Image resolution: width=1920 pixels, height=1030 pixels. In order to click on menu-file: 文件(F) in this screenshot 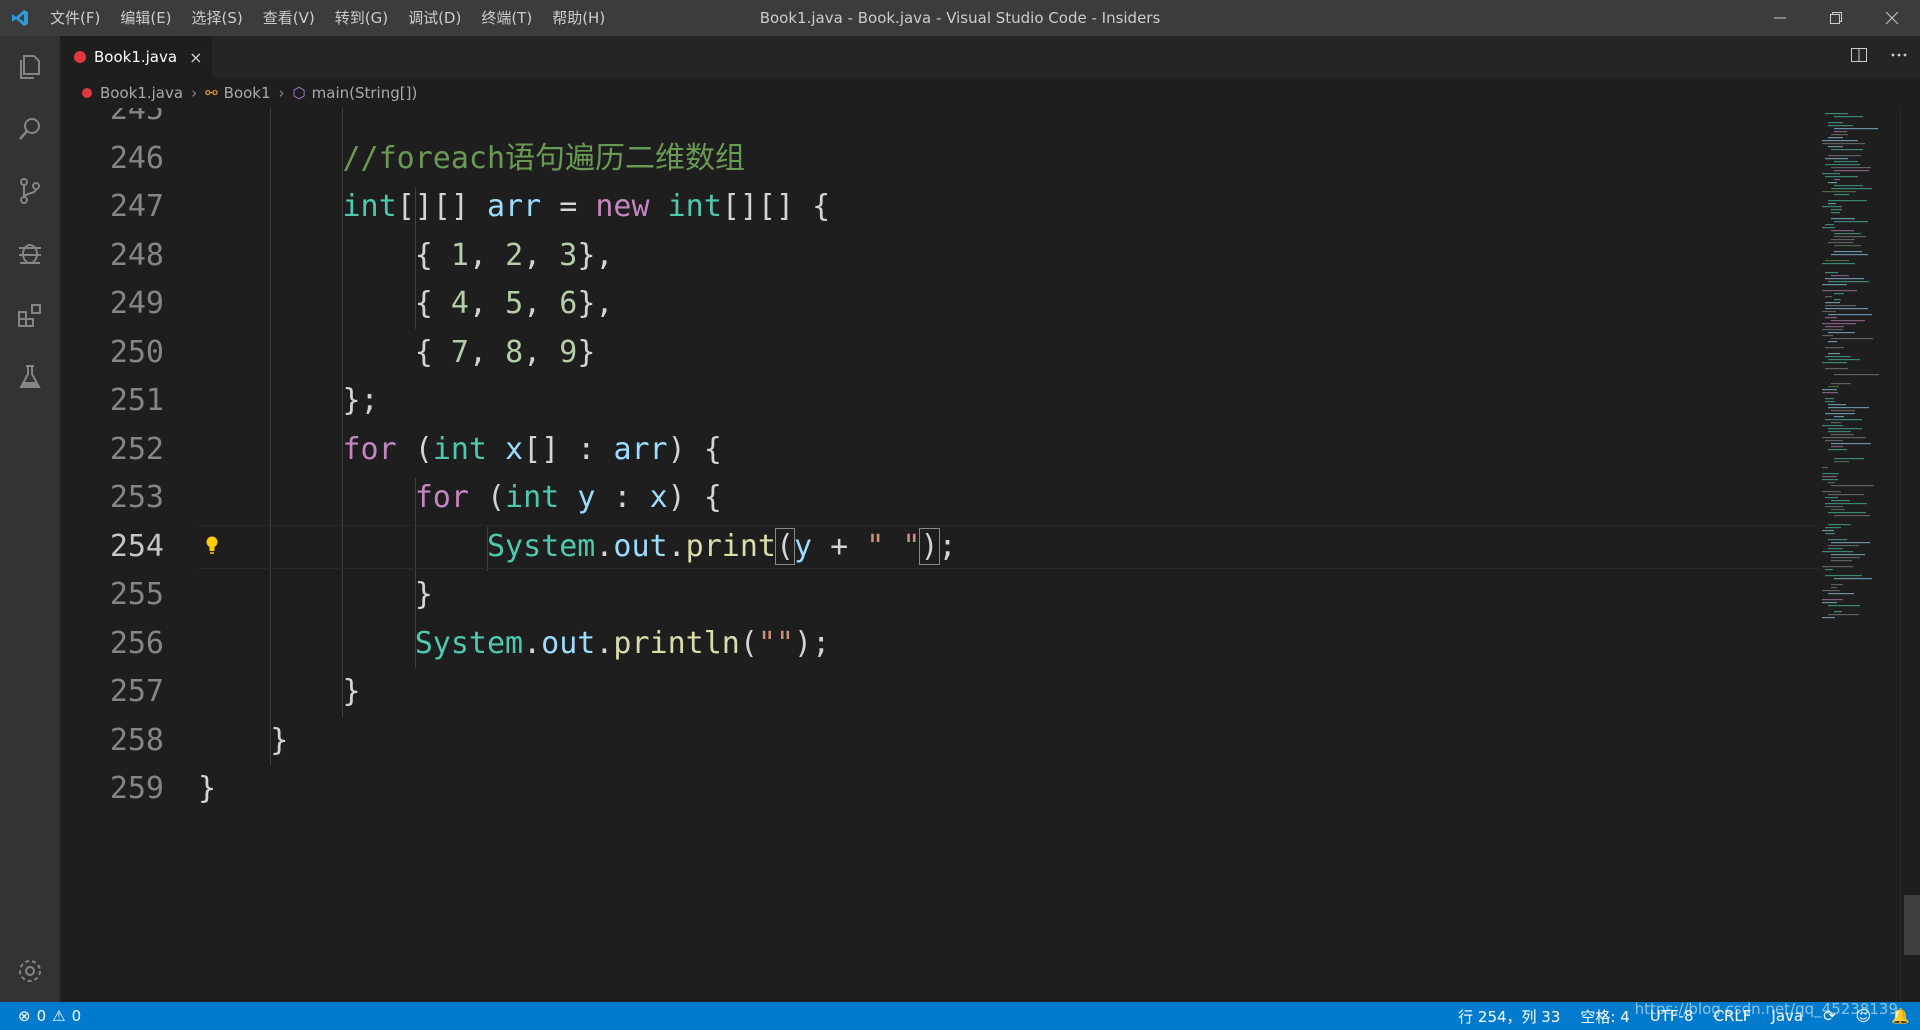, I will do `click(75, 18)`.